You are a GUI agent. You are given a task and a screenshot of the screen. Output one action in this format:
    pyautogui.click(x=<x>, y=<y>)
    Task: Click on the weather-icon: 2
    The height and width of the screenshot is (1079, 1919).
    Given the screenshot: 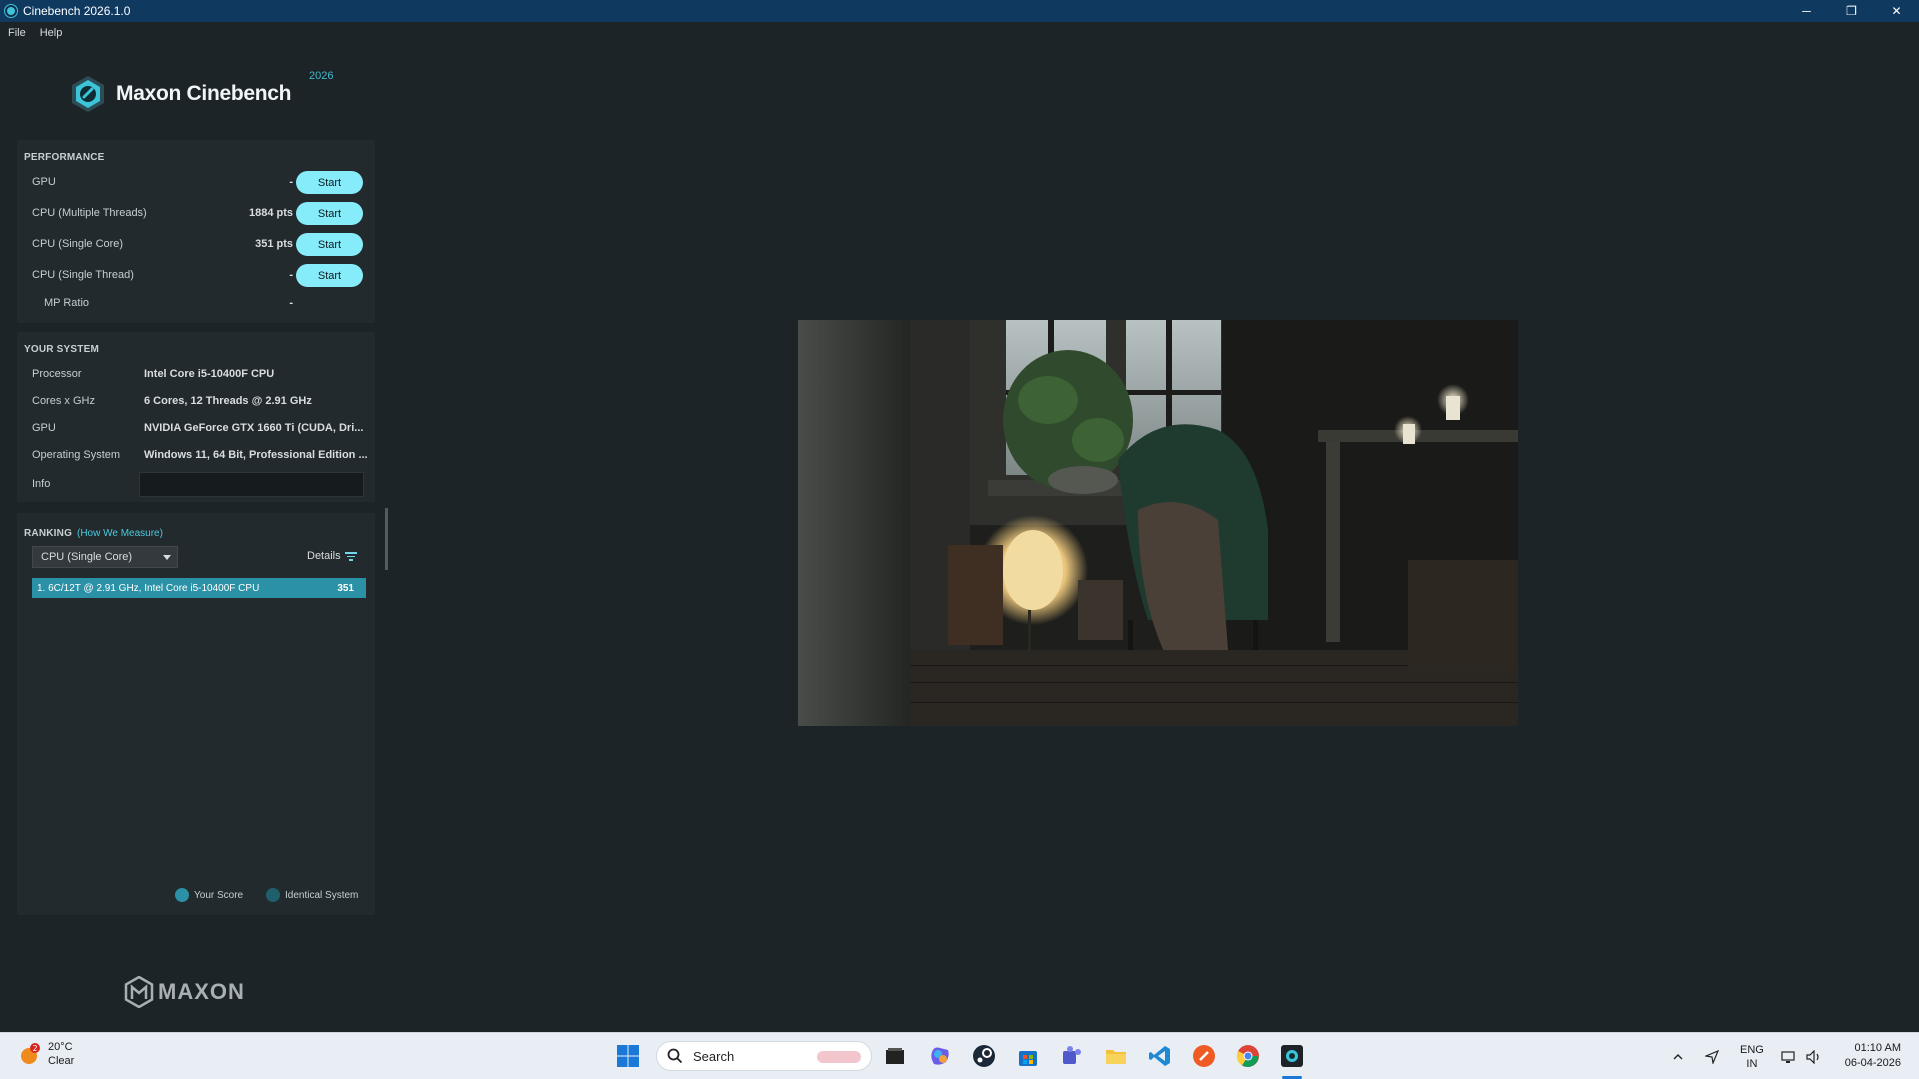 What is the action you would take?
    pyautogui.click(x=30, y=1054)
    